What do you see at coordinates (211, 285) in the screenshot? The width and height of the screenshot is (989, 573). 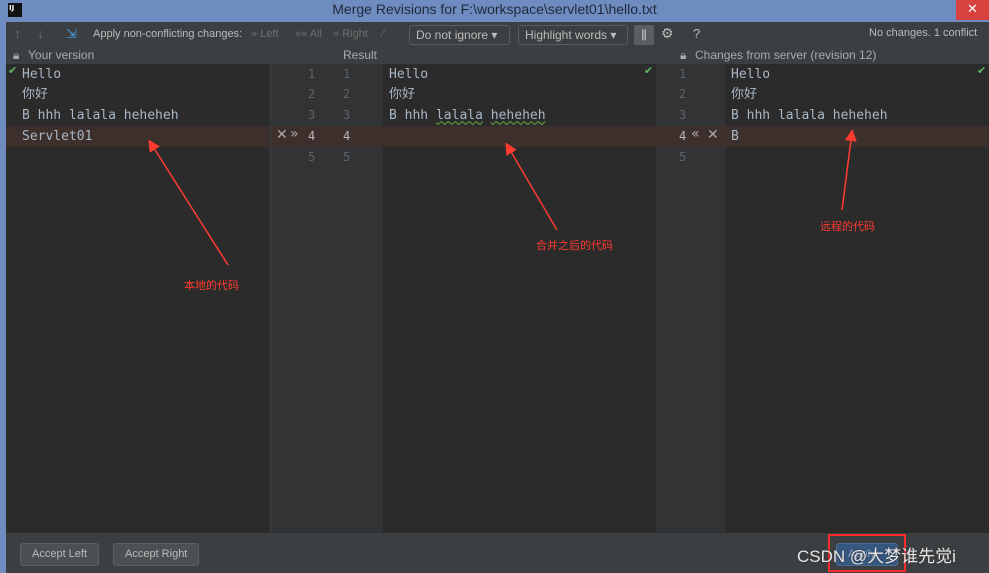 I see `annotation-local: 本地的代码` at bounding box center [211, 285].